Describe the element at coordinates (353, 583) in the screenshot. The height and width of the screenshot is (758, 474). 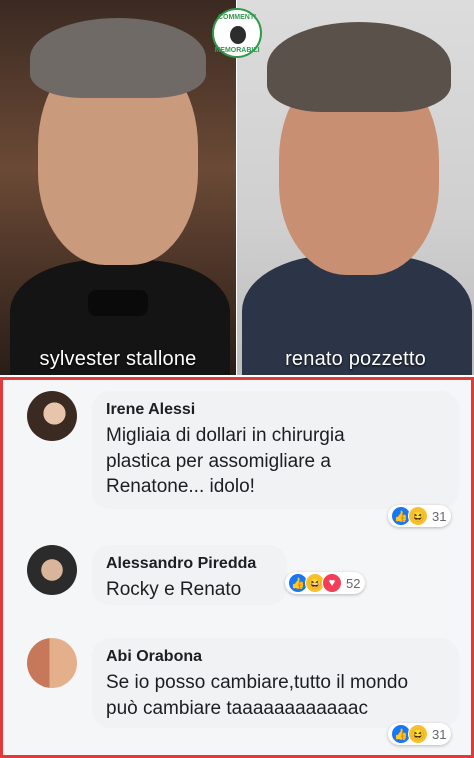
I see `reaction-count: 52` at that location.